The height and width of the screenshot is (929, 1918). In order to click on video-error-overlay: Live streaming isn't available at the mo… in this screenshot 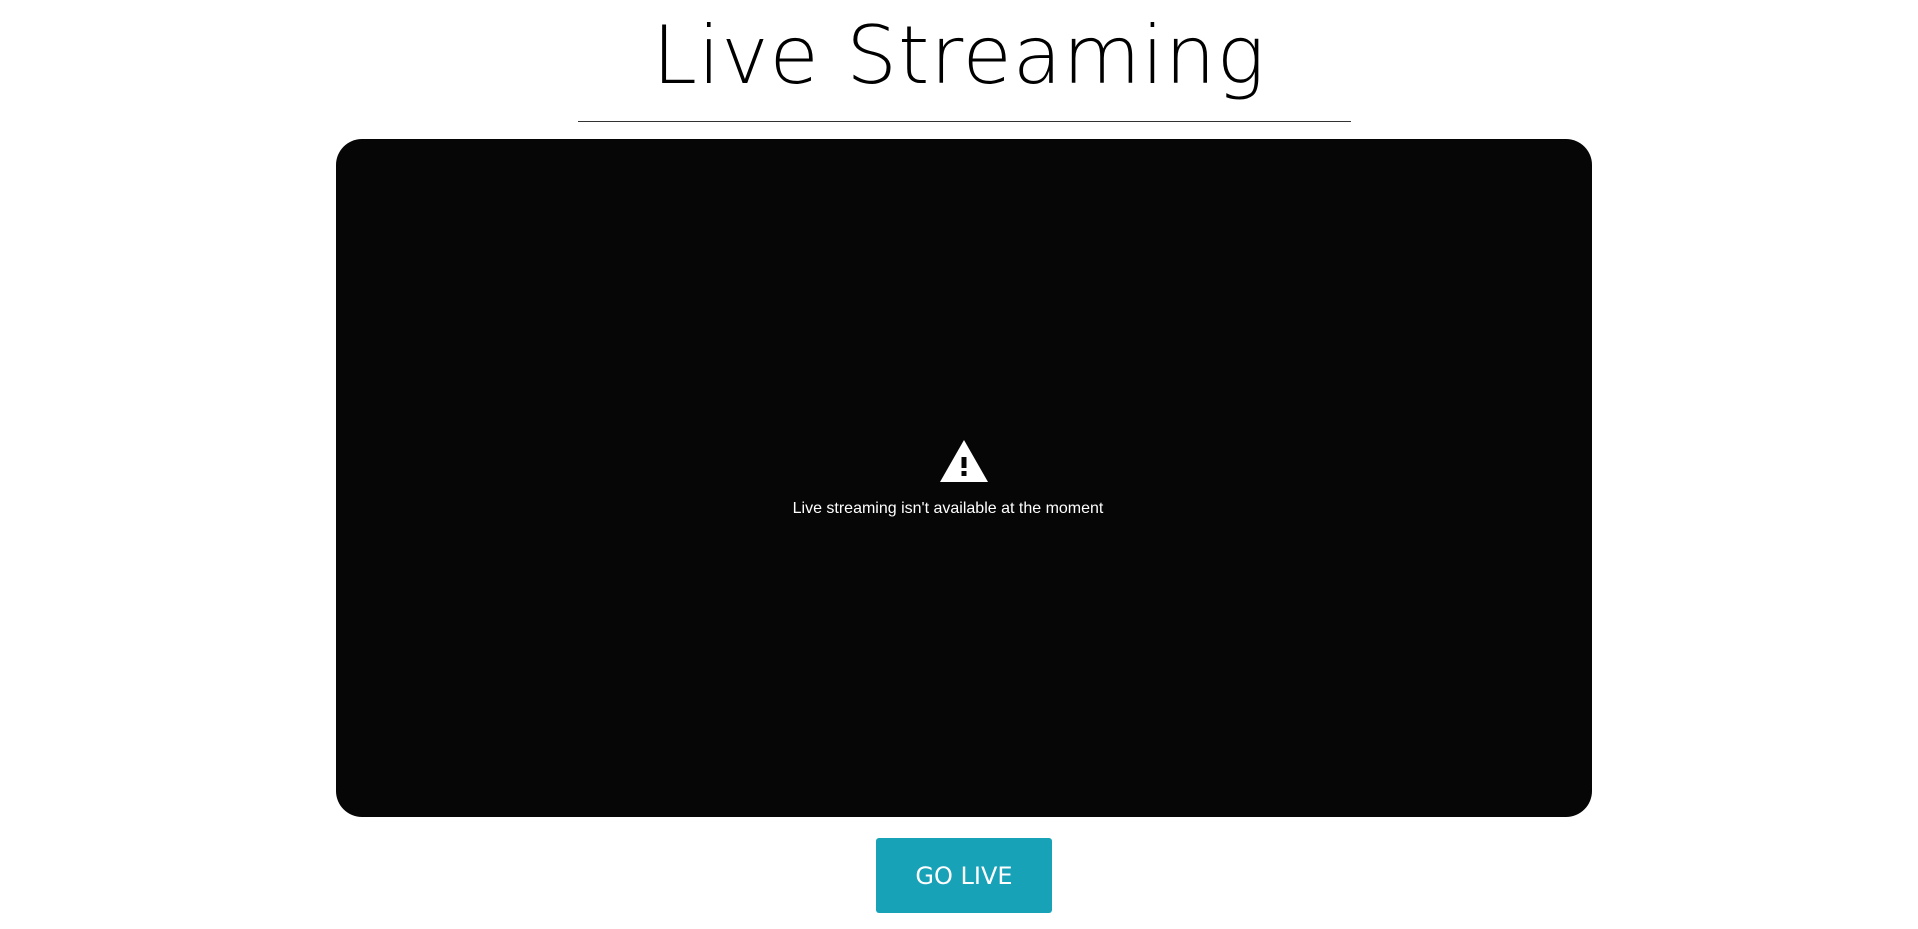, I will do `click(964, 479)`.